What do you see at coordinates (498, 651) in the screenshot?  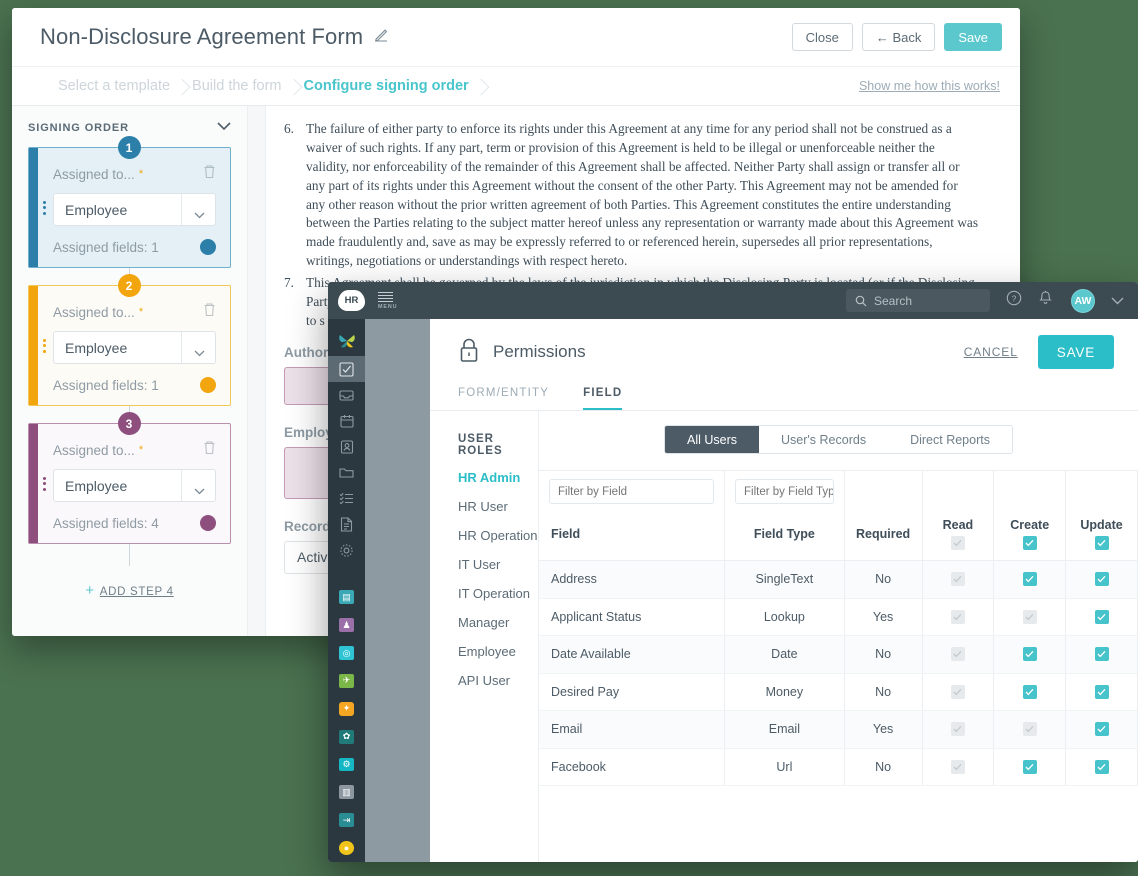 I see `role-employee: Employee` at bounding box center [498, 651].